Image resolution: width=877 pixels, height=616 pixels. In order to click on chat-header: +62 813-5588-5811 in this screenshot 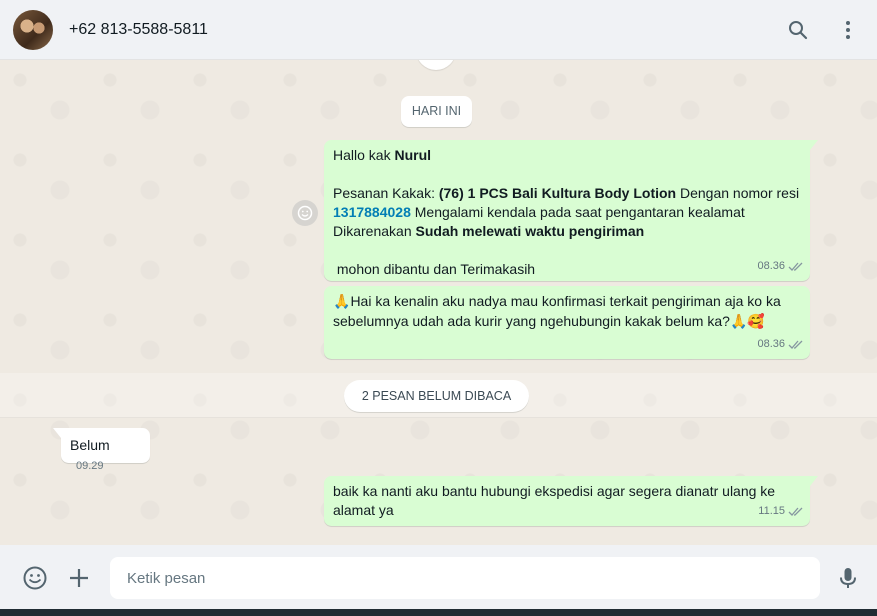, I will do `click(438, 30)`.